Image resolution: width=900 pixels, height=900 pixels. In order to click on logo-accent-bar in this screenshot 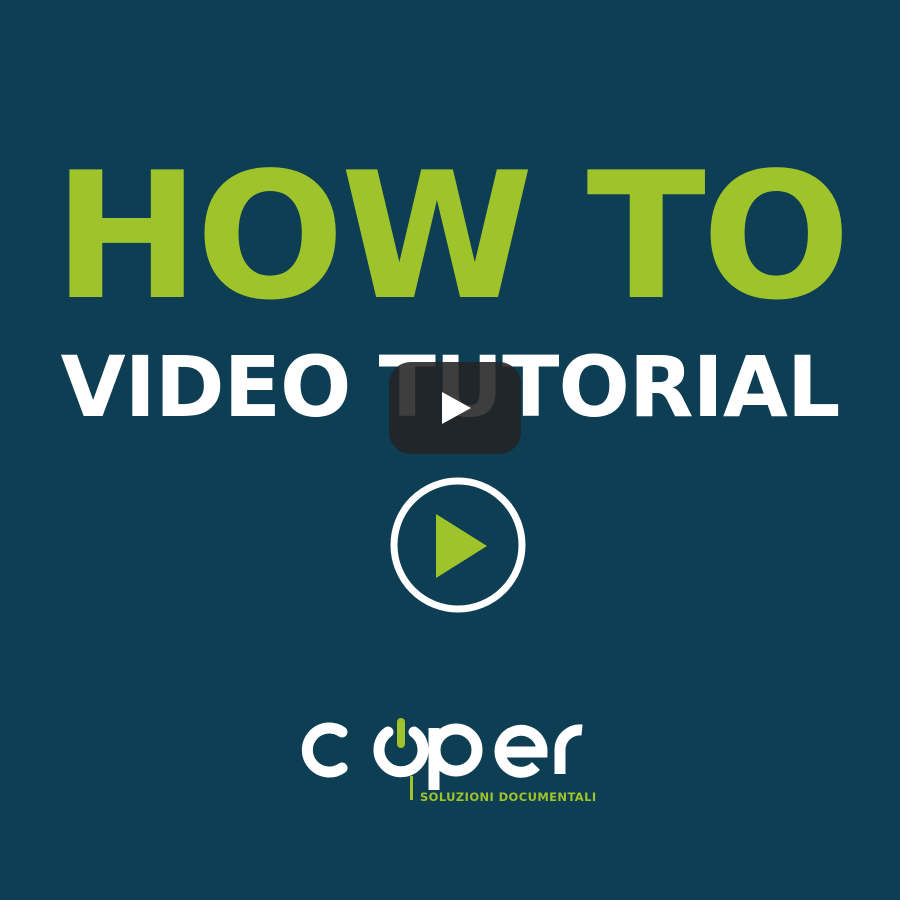, I will do `click(411, 788)`.